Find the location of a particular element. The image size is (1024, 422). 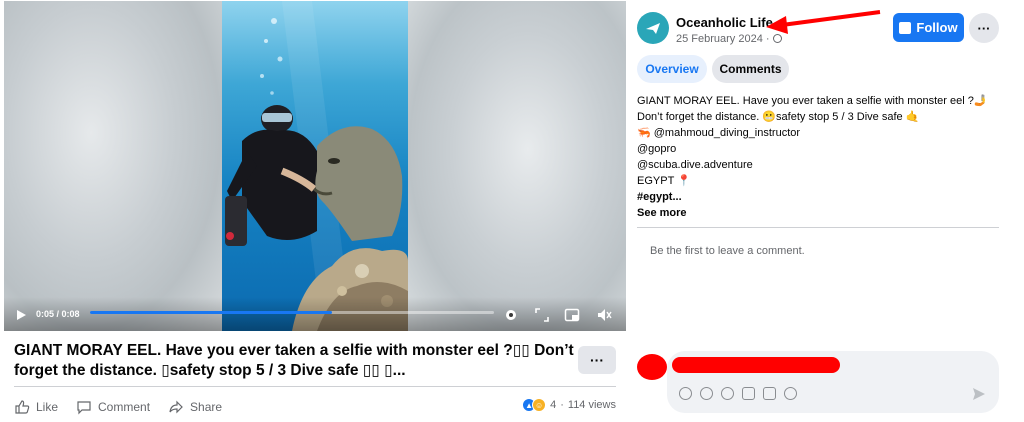

tab-comments: Comments is located at coordinates (750, 69).